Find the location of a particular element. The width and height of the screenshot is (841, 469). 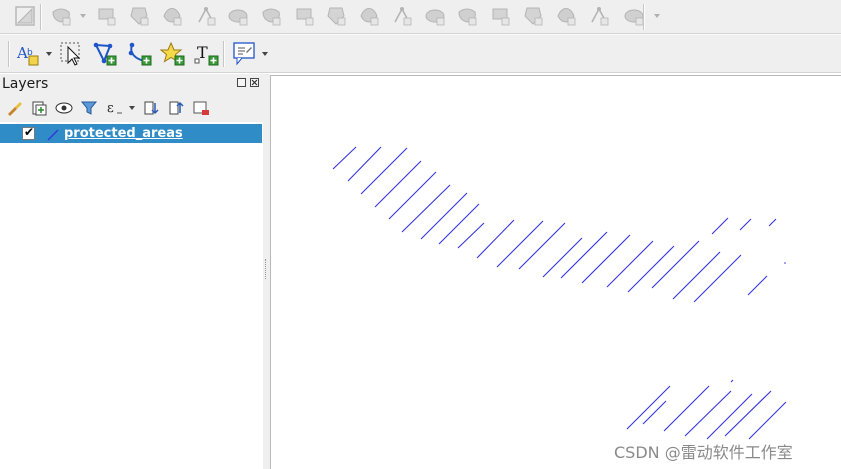

splitter-grip is located at coordinates (266, 269).